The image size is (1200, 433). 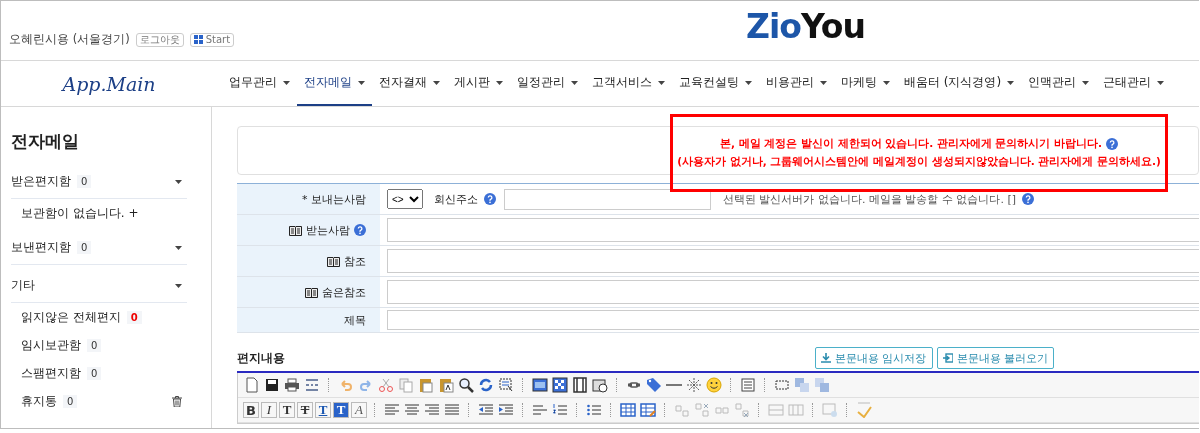 I want to click on folder-item: 임시보관함 0, so click(x=99, y=345).